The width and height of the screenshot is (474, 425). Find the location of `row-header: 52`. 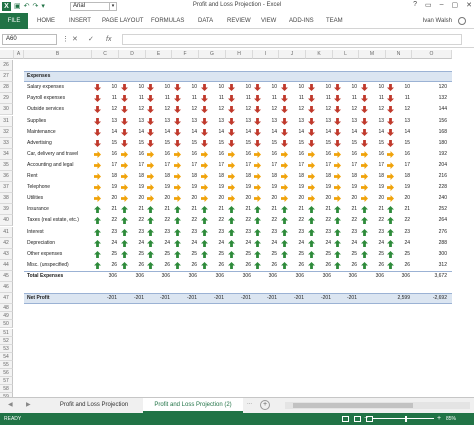

row-header: 52 is located at coordinates (6, 340).